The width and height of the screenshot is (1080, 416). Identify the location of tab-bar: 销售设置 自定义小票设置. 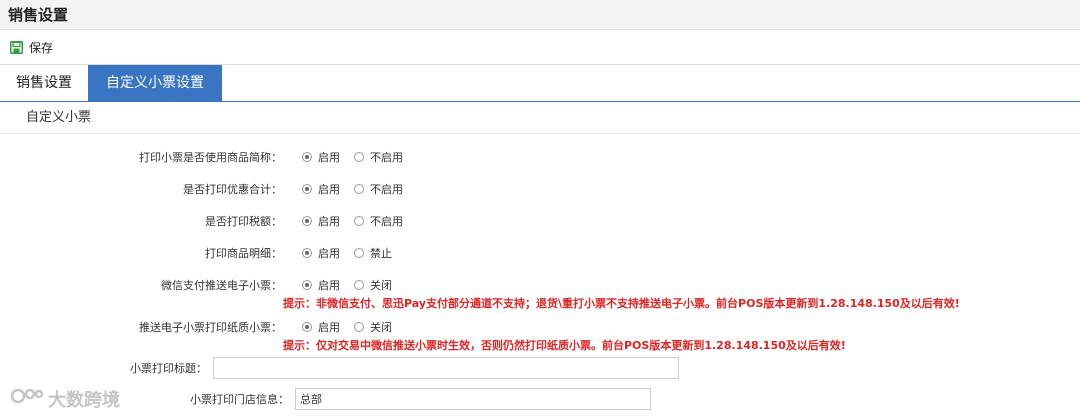
(540, 83).